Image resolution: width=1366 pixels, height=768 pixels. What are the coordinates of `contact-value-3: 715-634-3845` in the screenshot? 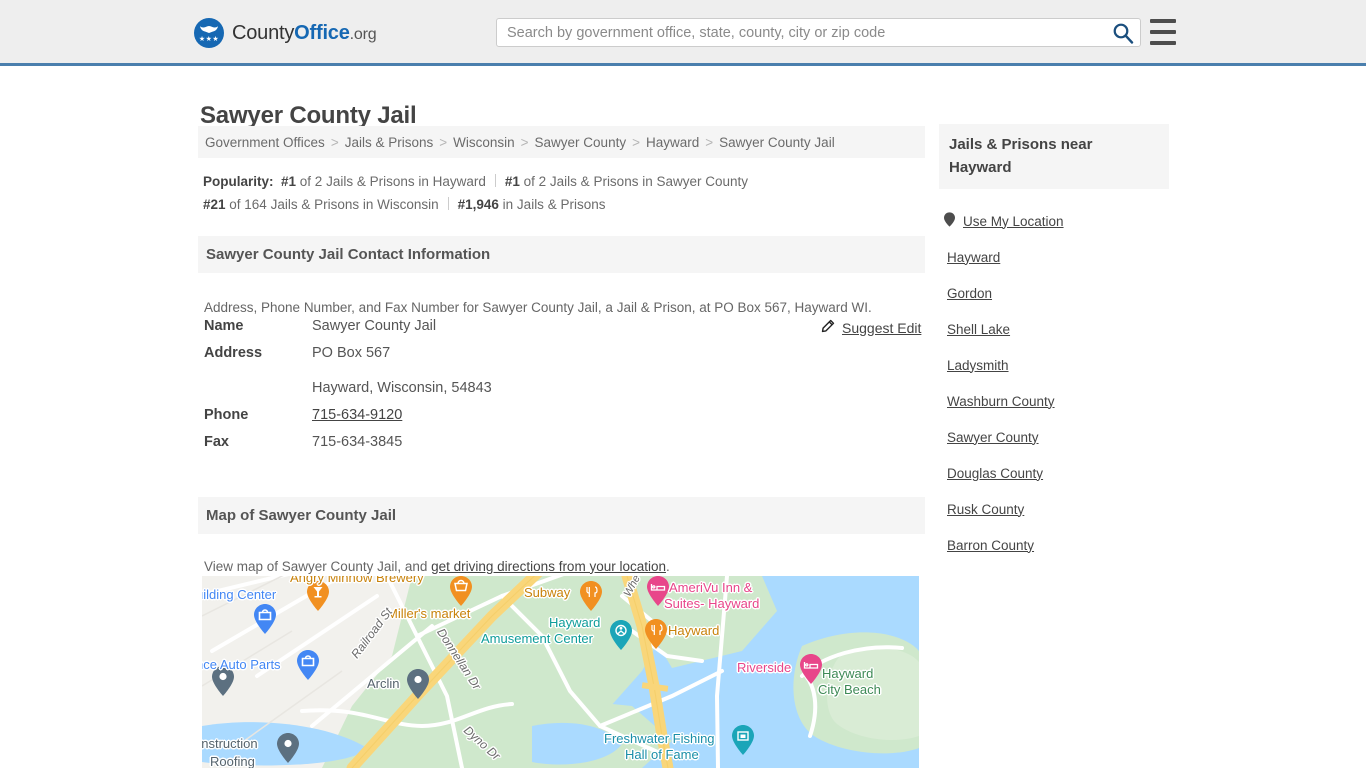 It's located at (357, 442).